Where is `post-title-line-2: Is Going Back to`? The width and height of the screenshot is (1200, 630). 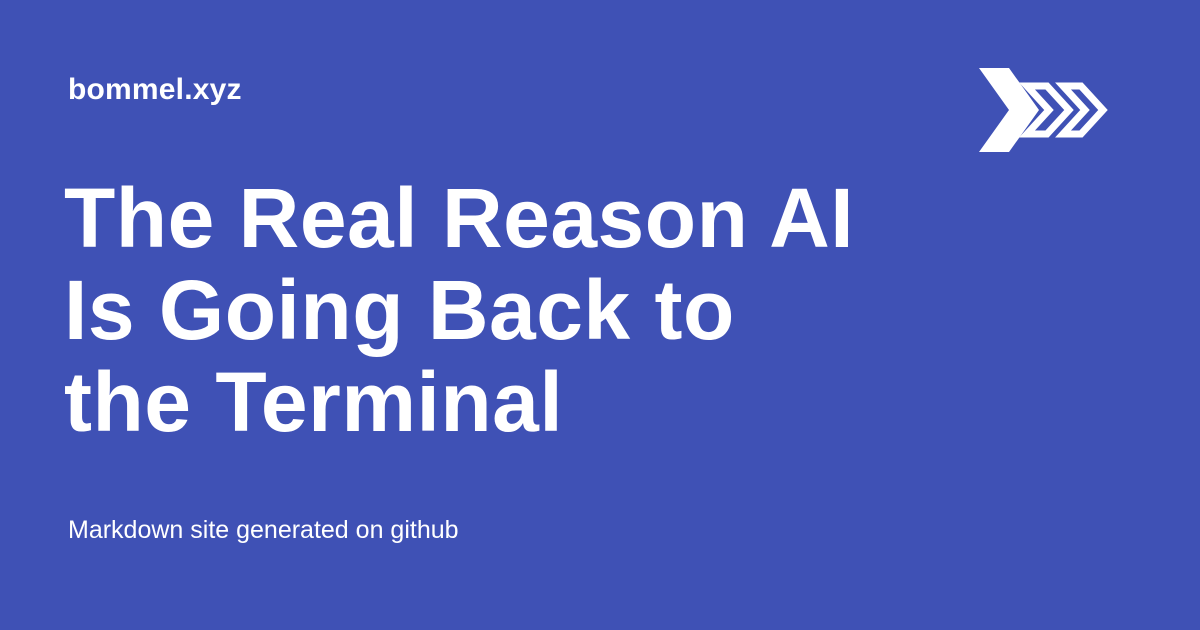
post-title-line-2: Is Going Back to is located at coordinates (399, 310).